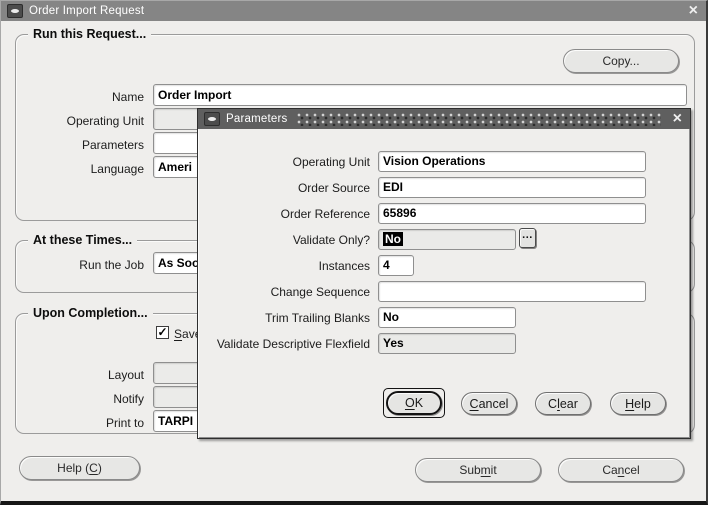 The image size is (708, 505). What do you see at coordinates (87, 11) in the screenshot?
I see `window-title: Order Import Request` at bounding box center [87, 11].